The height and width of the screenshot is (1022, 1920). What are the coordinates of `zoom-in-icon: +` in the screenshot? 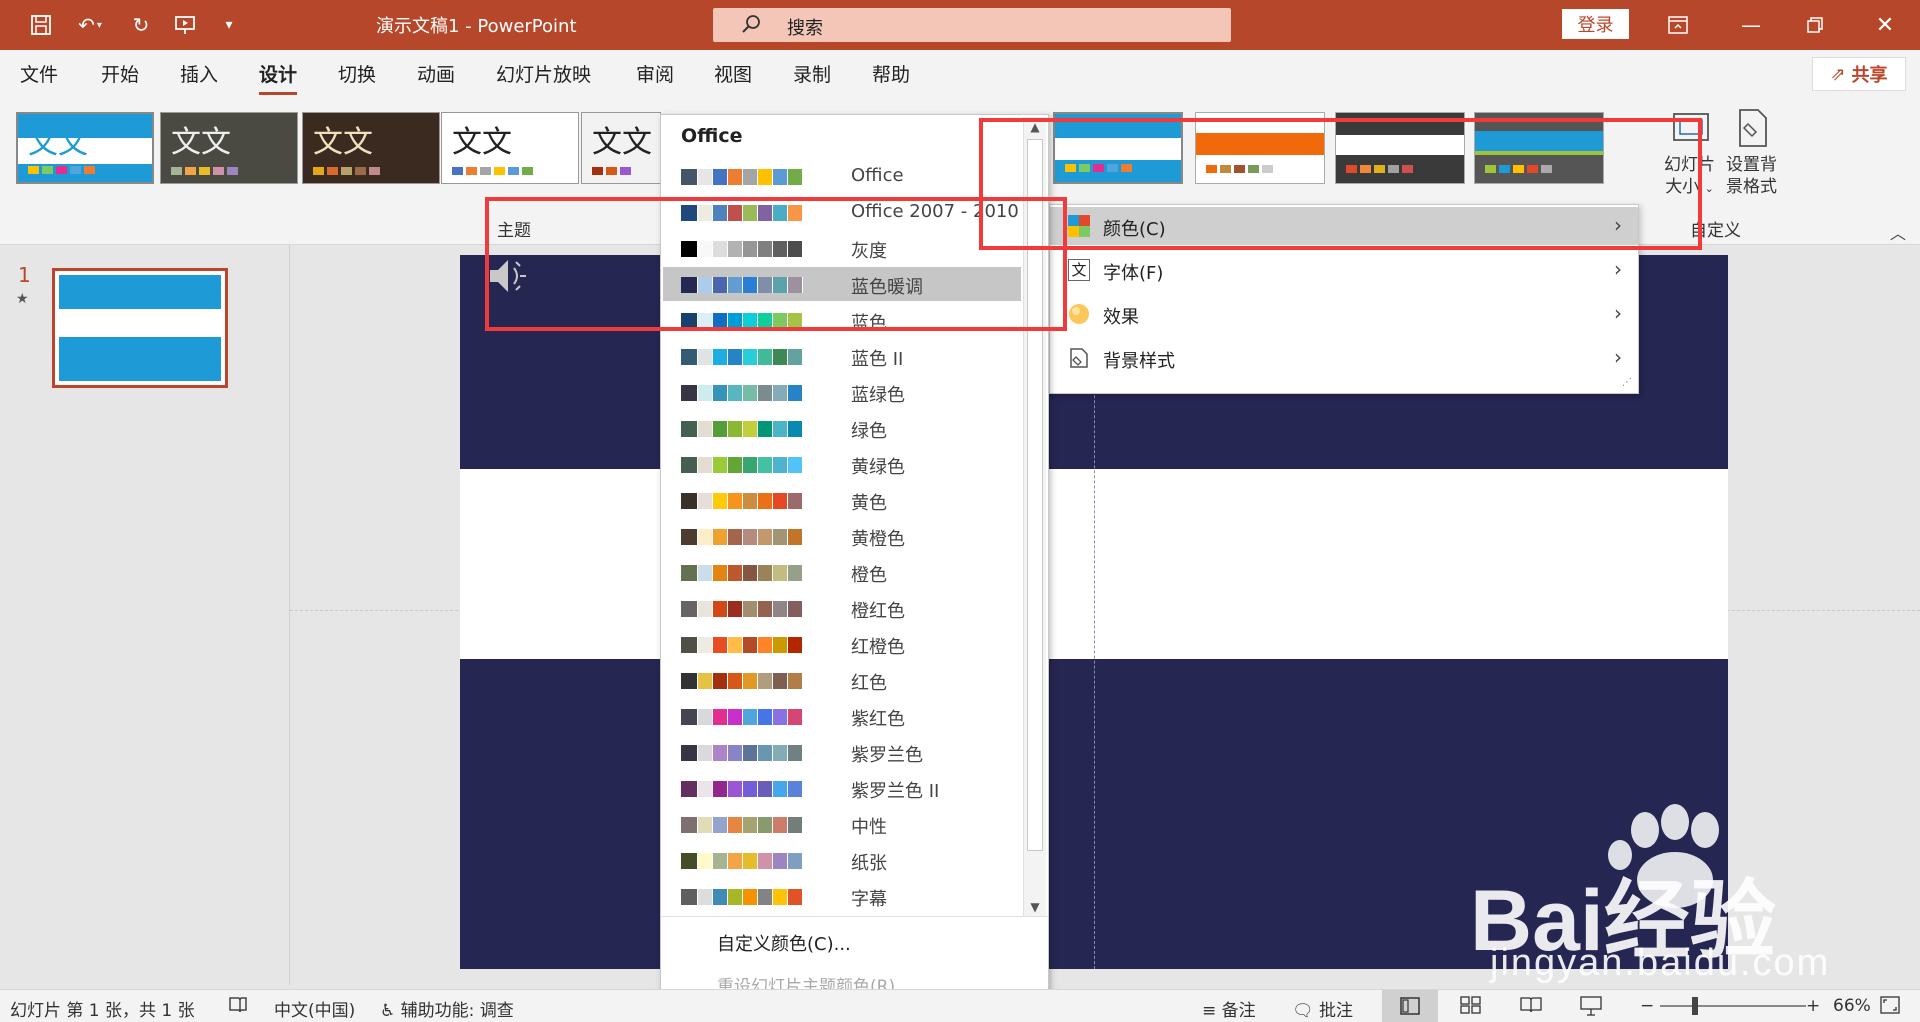 It's located at (1813, 1006).